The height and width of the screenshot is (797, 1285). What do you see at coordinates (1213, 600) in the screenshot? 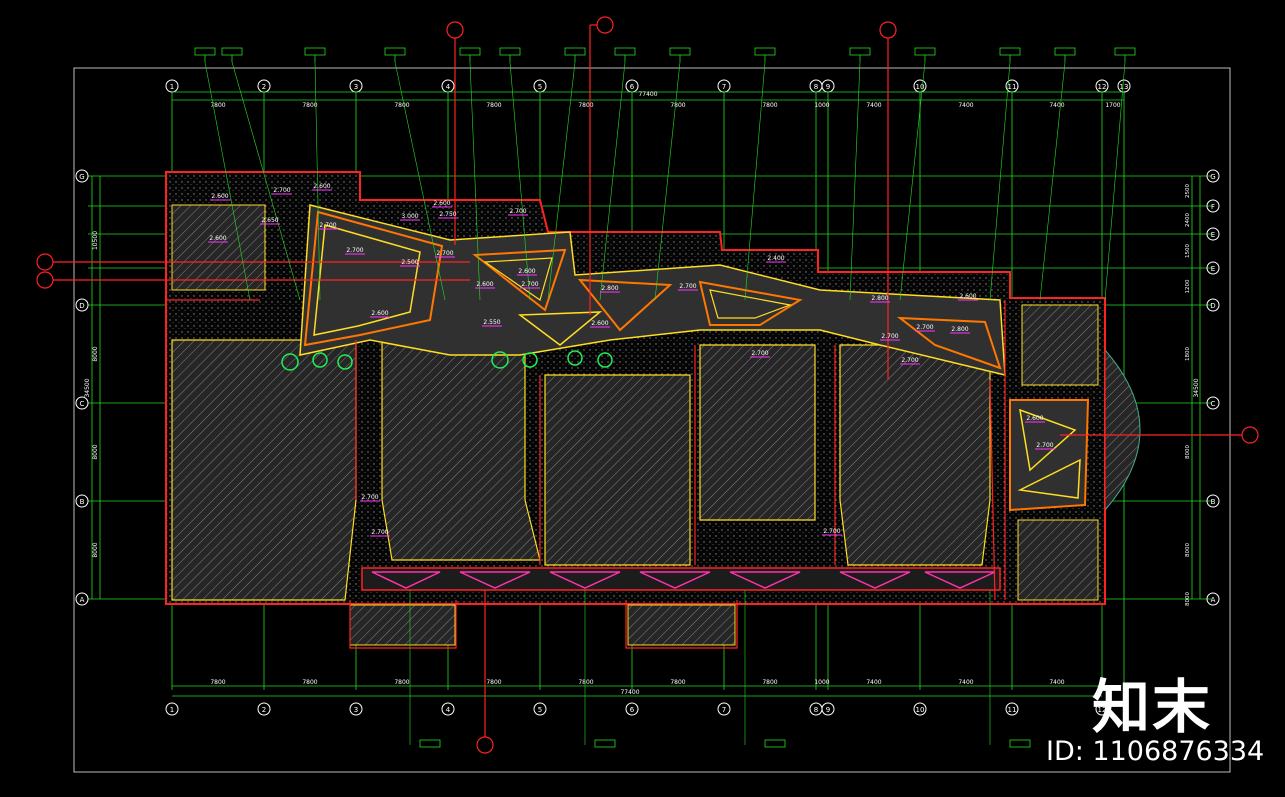
I see `row-label-right: A` at bounding box center [1213, 600].